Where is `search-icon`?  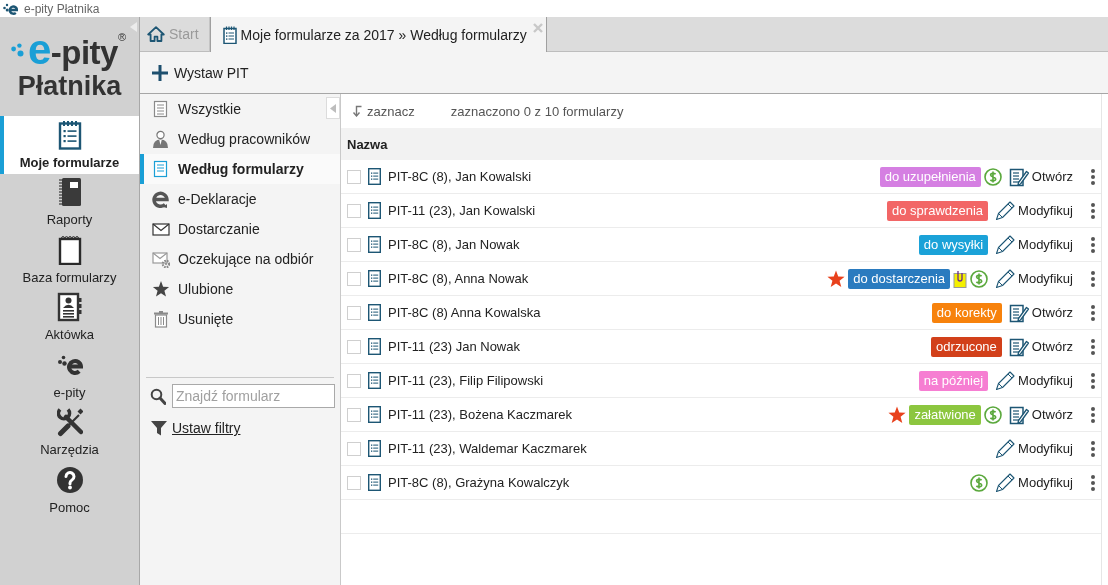 search-icon is located at coordinates (158, 396).